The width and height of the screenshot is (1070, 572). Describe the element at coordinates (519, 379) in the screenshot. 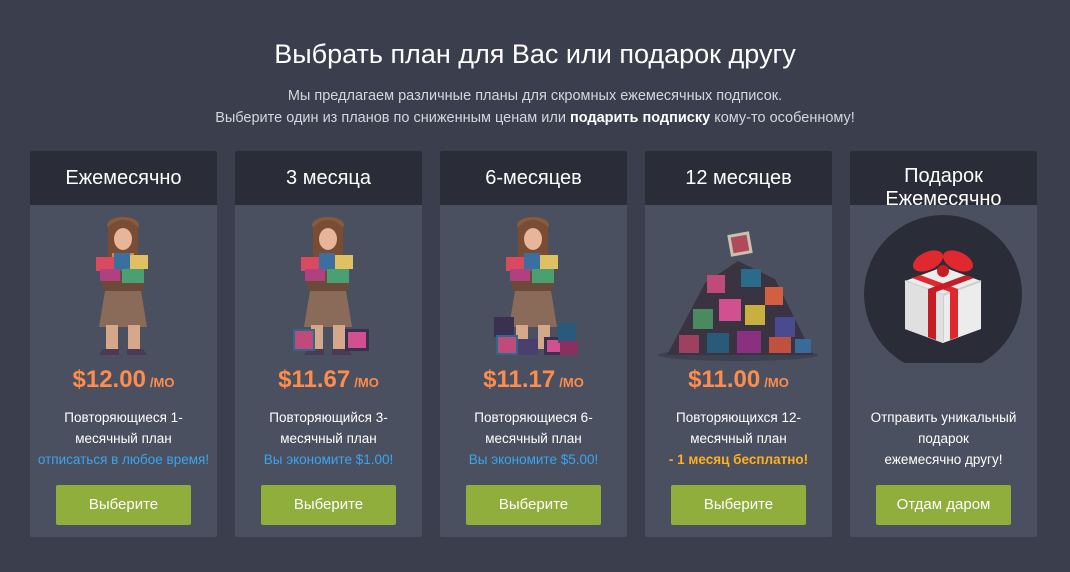

I see `price-amount: $11.17` at that location.